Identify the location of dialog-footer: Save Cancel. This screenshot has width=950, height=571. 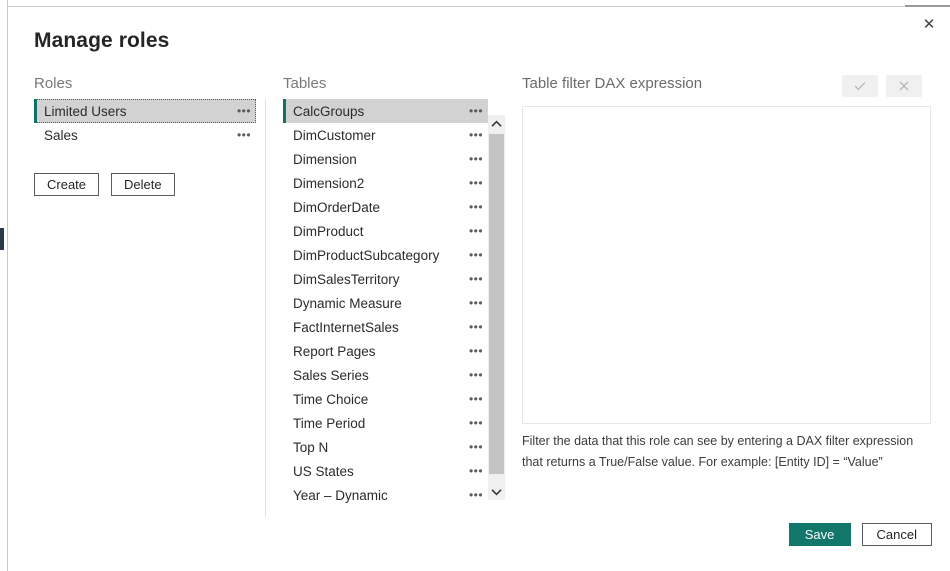
(479, 534).